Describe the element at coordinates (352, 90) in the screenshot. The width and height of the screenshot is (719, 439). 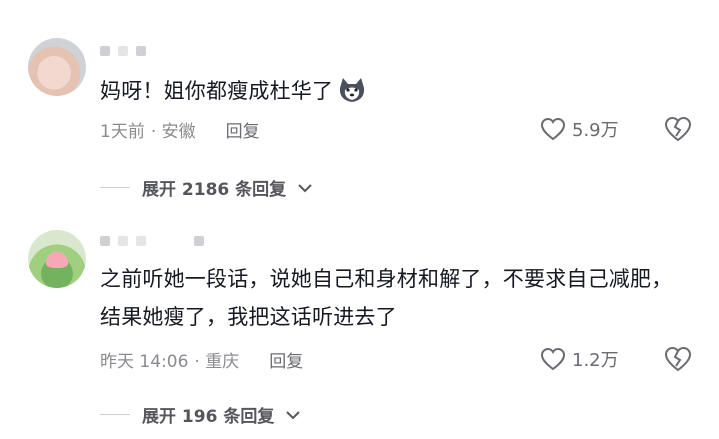
I see `husky-dog-emoji-icon` at that location.